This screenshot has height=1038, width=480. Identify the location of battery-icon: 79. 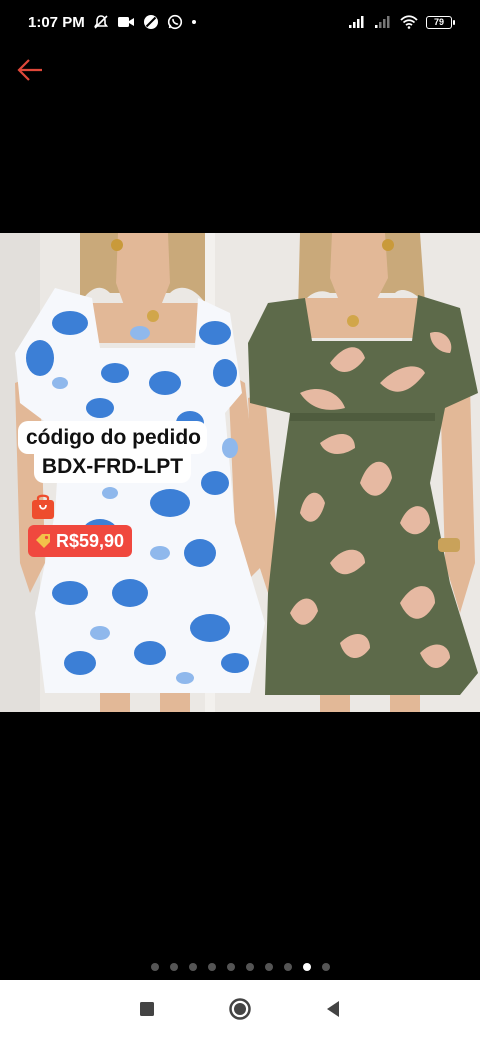
(440, 22).